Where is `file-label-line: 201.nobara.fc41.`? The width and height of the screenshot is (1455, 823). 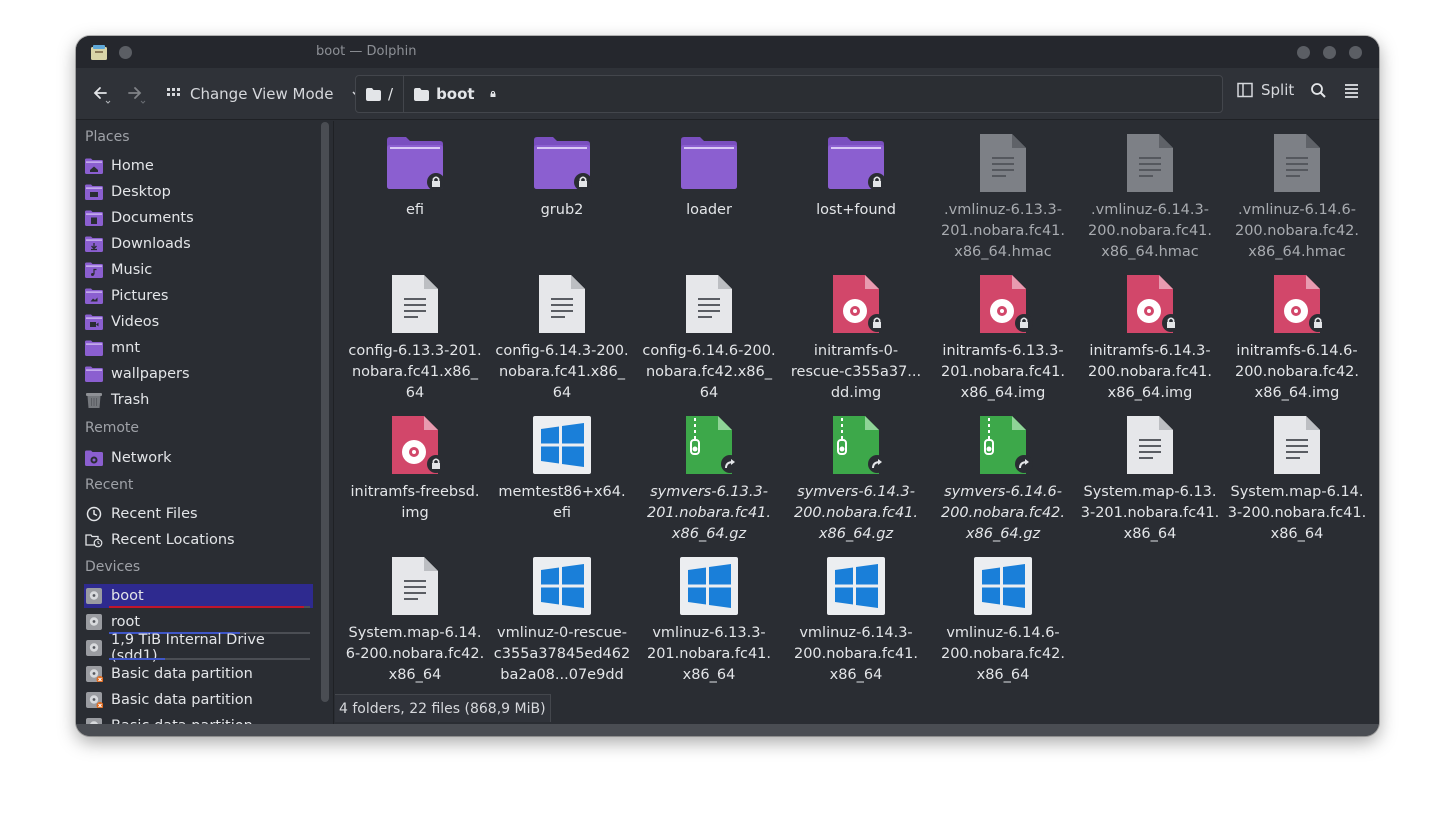 file-label-line: 201.nobara.fc41. is located at coordinates (709, 654).